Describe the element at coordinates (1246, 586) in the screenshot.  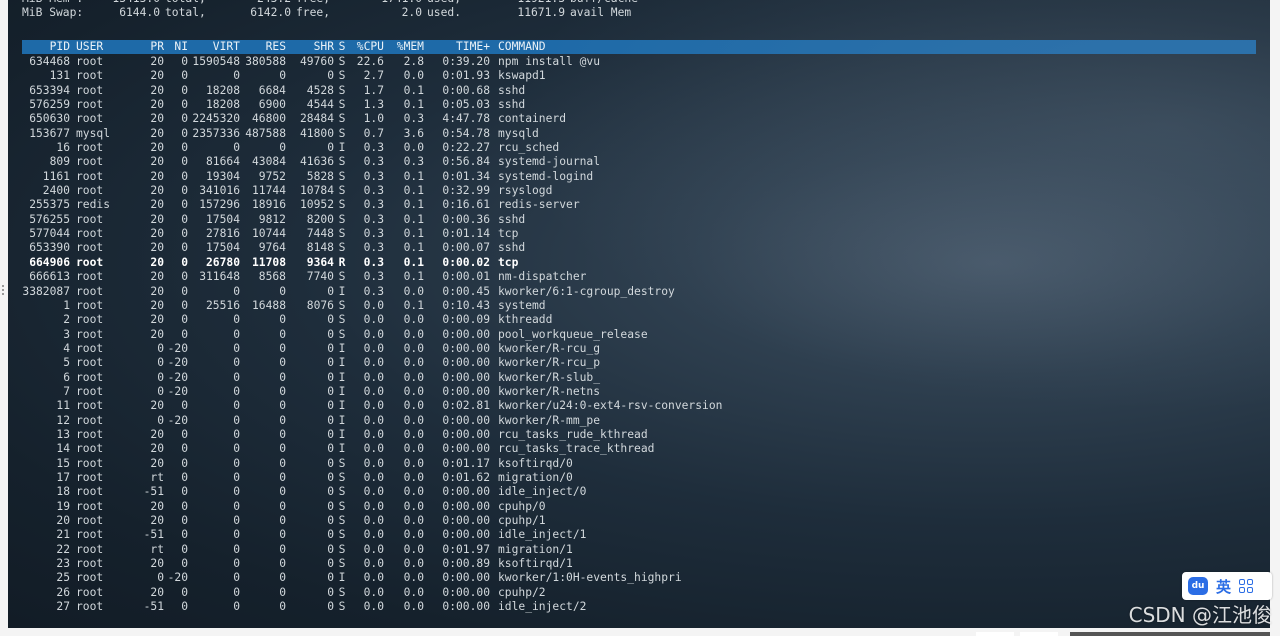
I see `grid-icon` at that location.